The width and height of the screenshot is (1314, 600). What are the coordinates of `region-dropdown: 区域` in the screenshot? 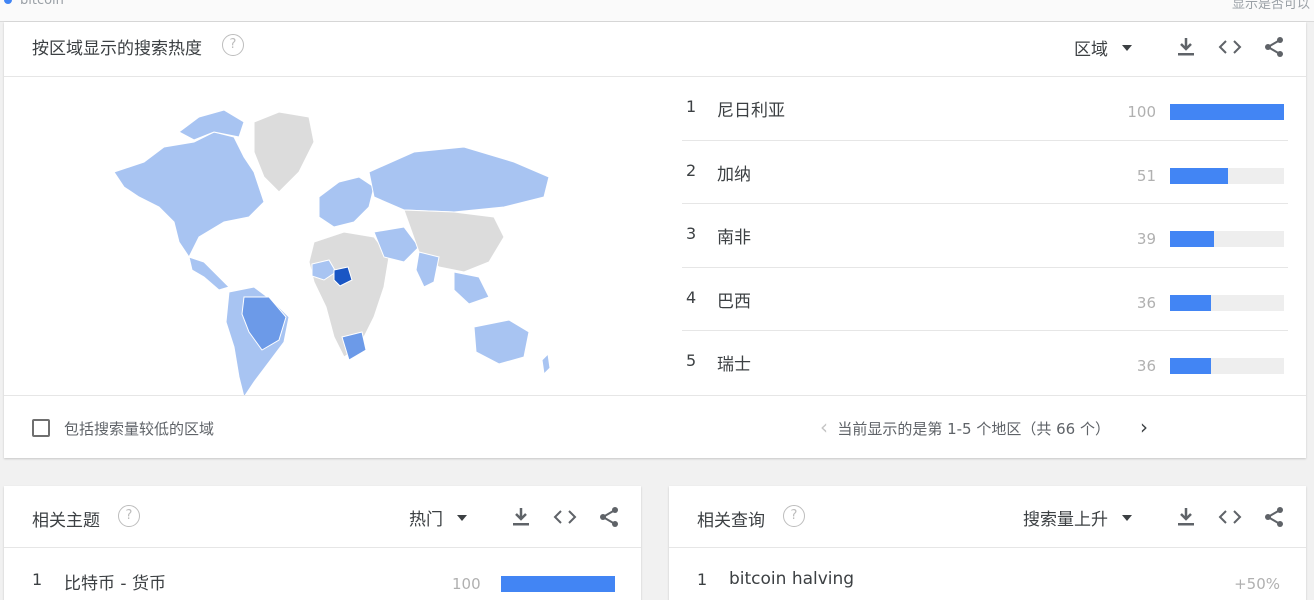 It's located at (1103, 47).